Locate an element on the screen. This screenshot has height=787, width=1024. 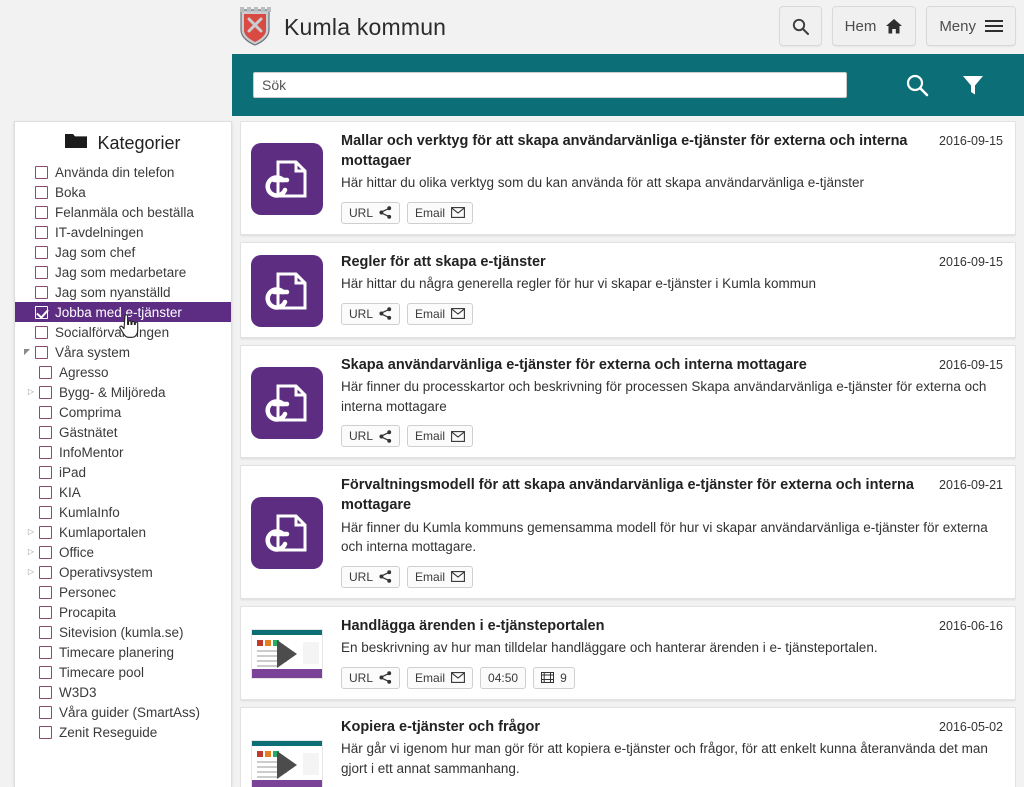
sidebar-item-personec: Personec is located at coordinates (123, 592).